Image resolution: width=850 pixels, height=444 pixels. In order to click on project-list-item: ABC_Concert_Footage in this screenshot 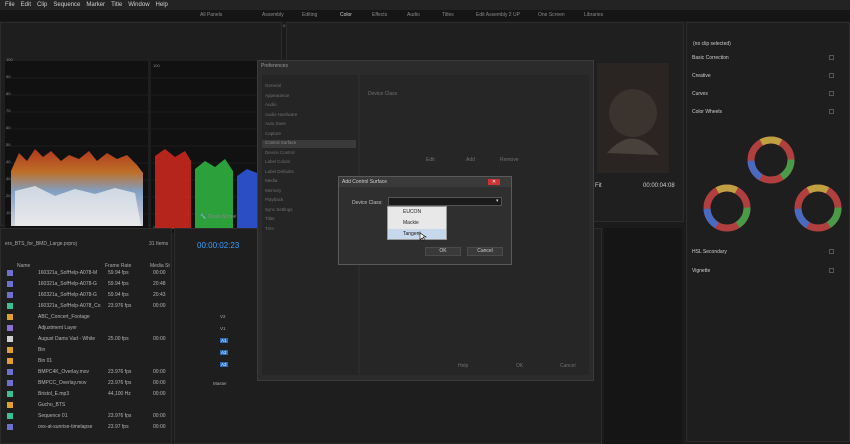, I will do `click(86, 317)`.